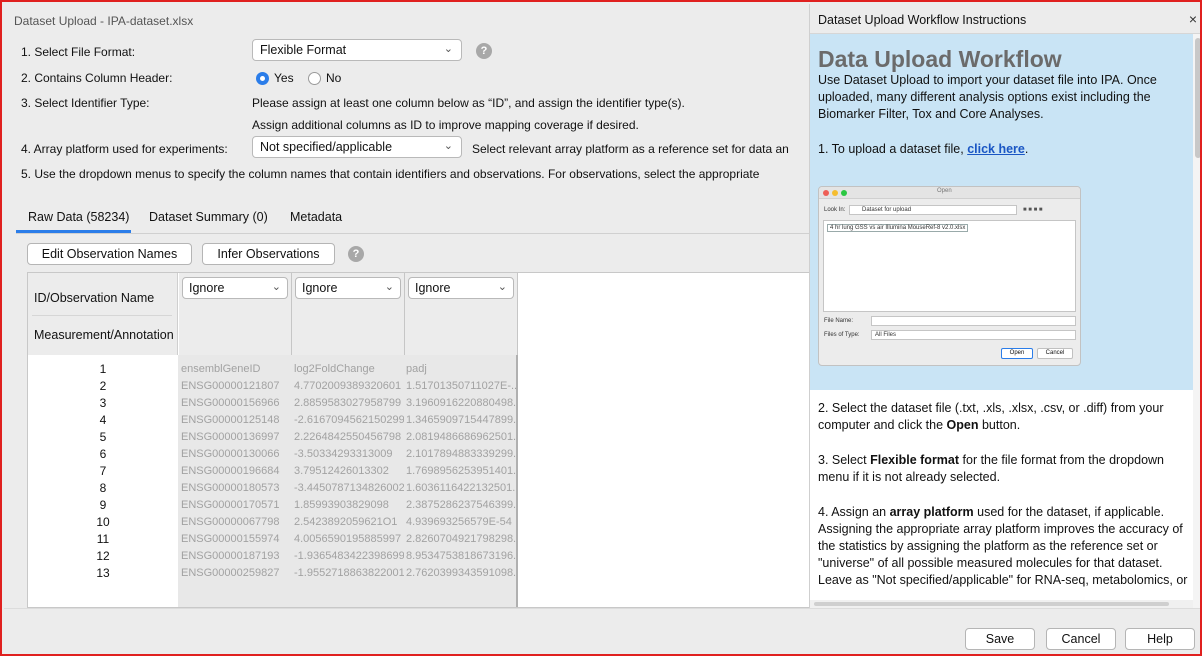 This screenshot has height=656, width=1202. Describe the element at coordinates (314, 78) in the screenshot. I see `no-radio` at that location.